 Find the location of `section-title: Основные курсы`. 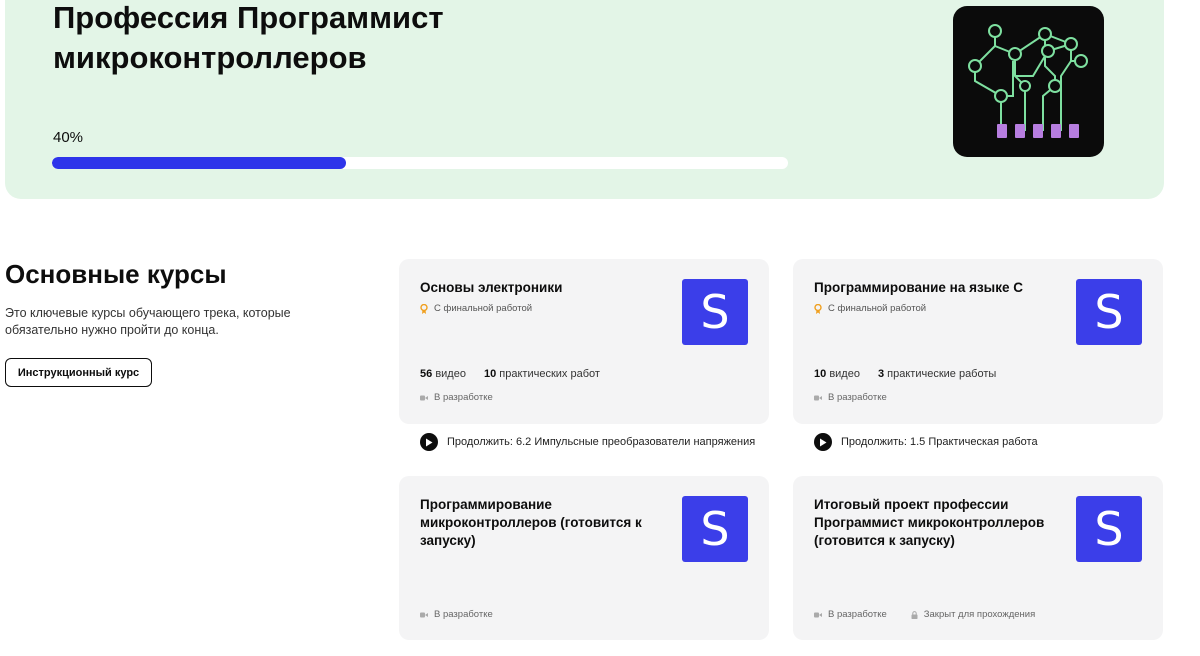

section-title: Основные курсы is located at coordinates (116, 274).